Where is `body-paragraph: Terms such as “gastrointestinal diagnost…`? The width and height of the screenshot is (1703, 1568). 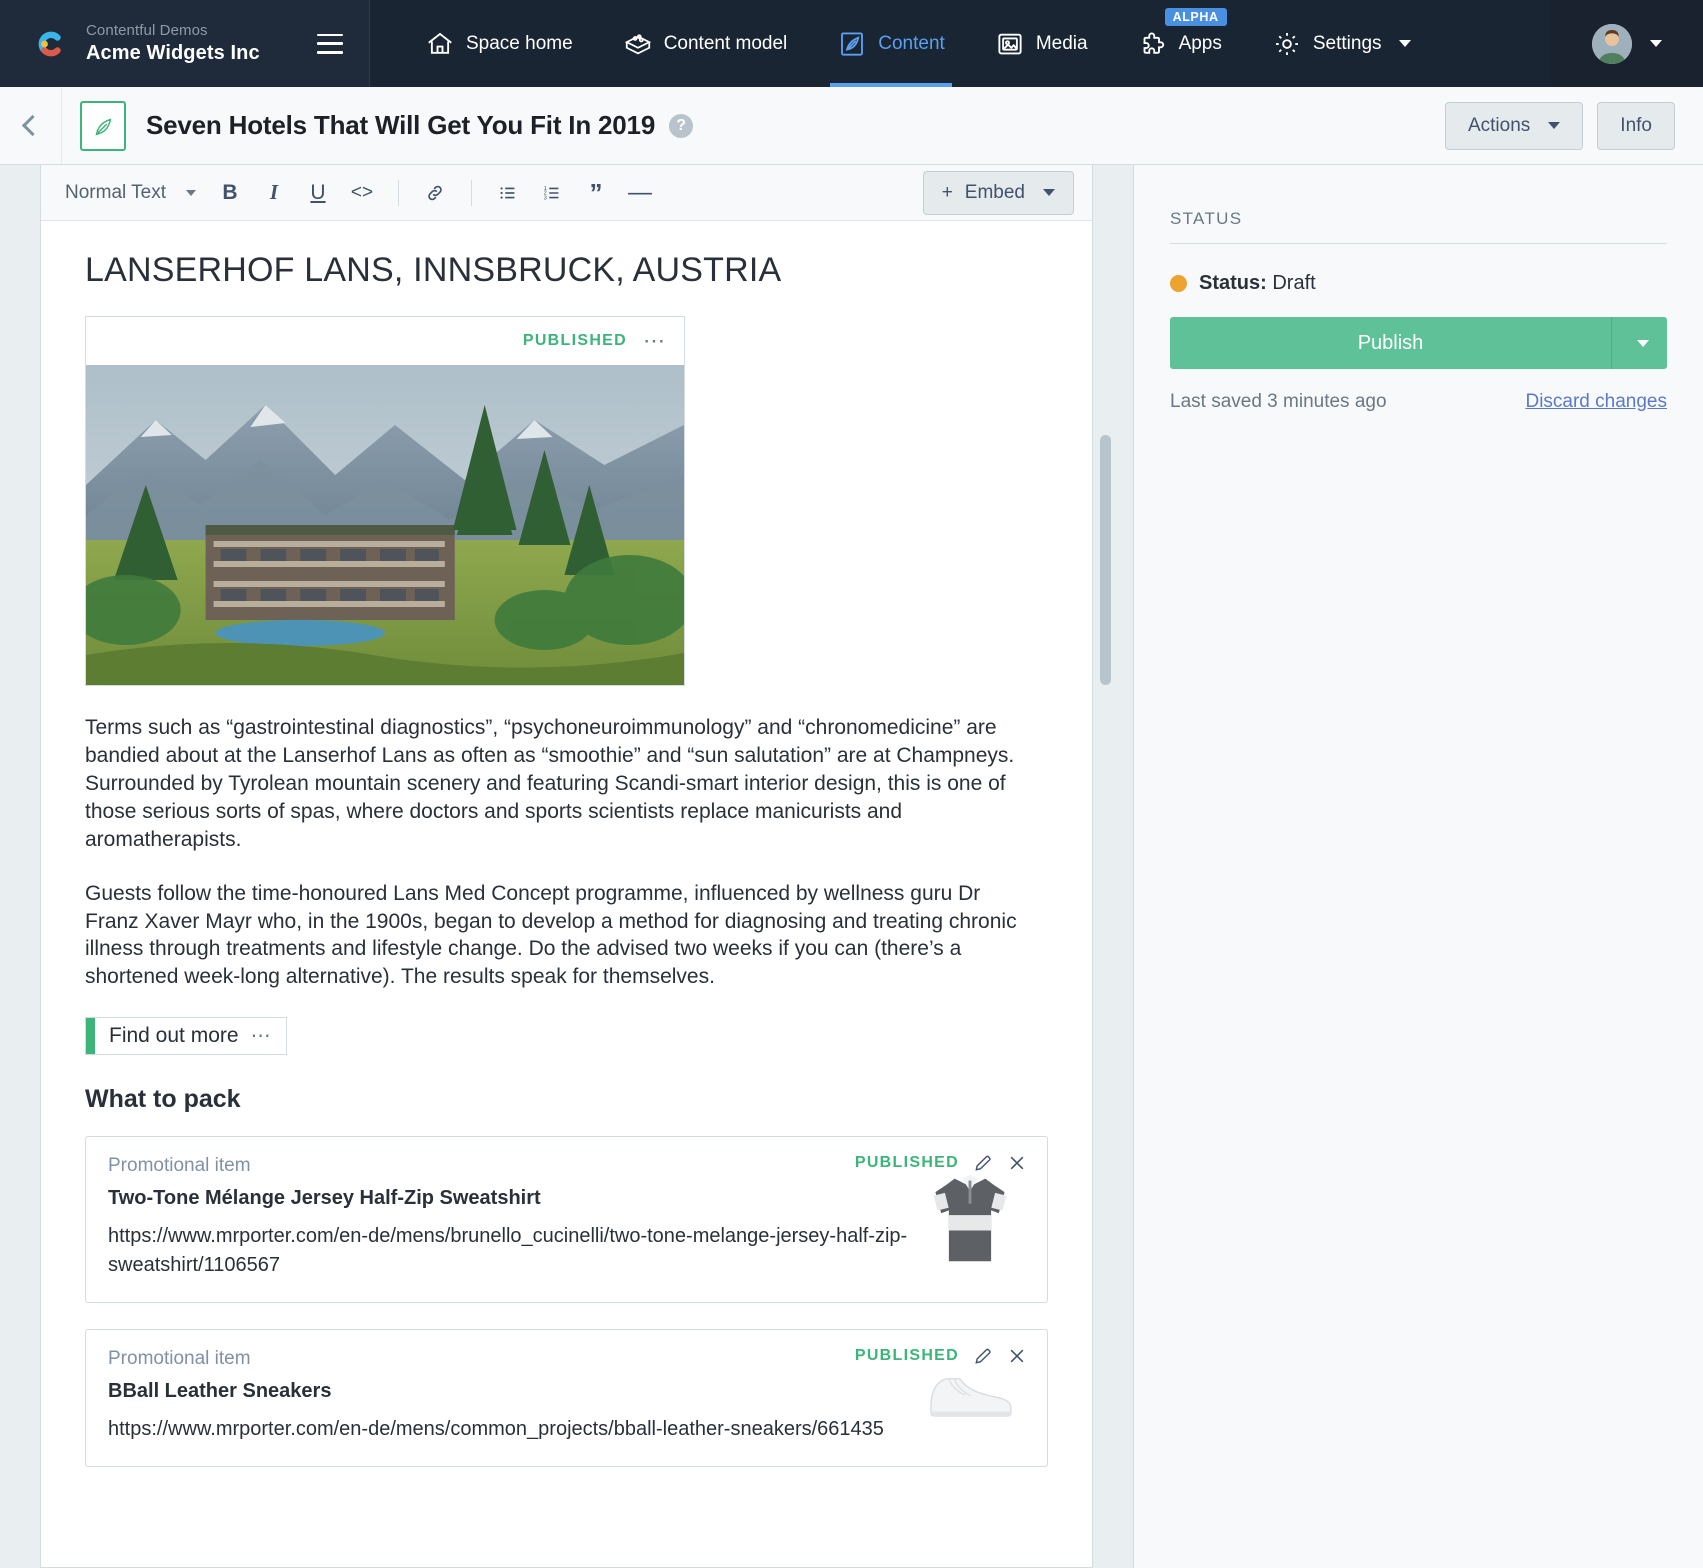 body-paragraph: Terms such as “gastrointestinal diagnost… is located at coordinates (550, 783).